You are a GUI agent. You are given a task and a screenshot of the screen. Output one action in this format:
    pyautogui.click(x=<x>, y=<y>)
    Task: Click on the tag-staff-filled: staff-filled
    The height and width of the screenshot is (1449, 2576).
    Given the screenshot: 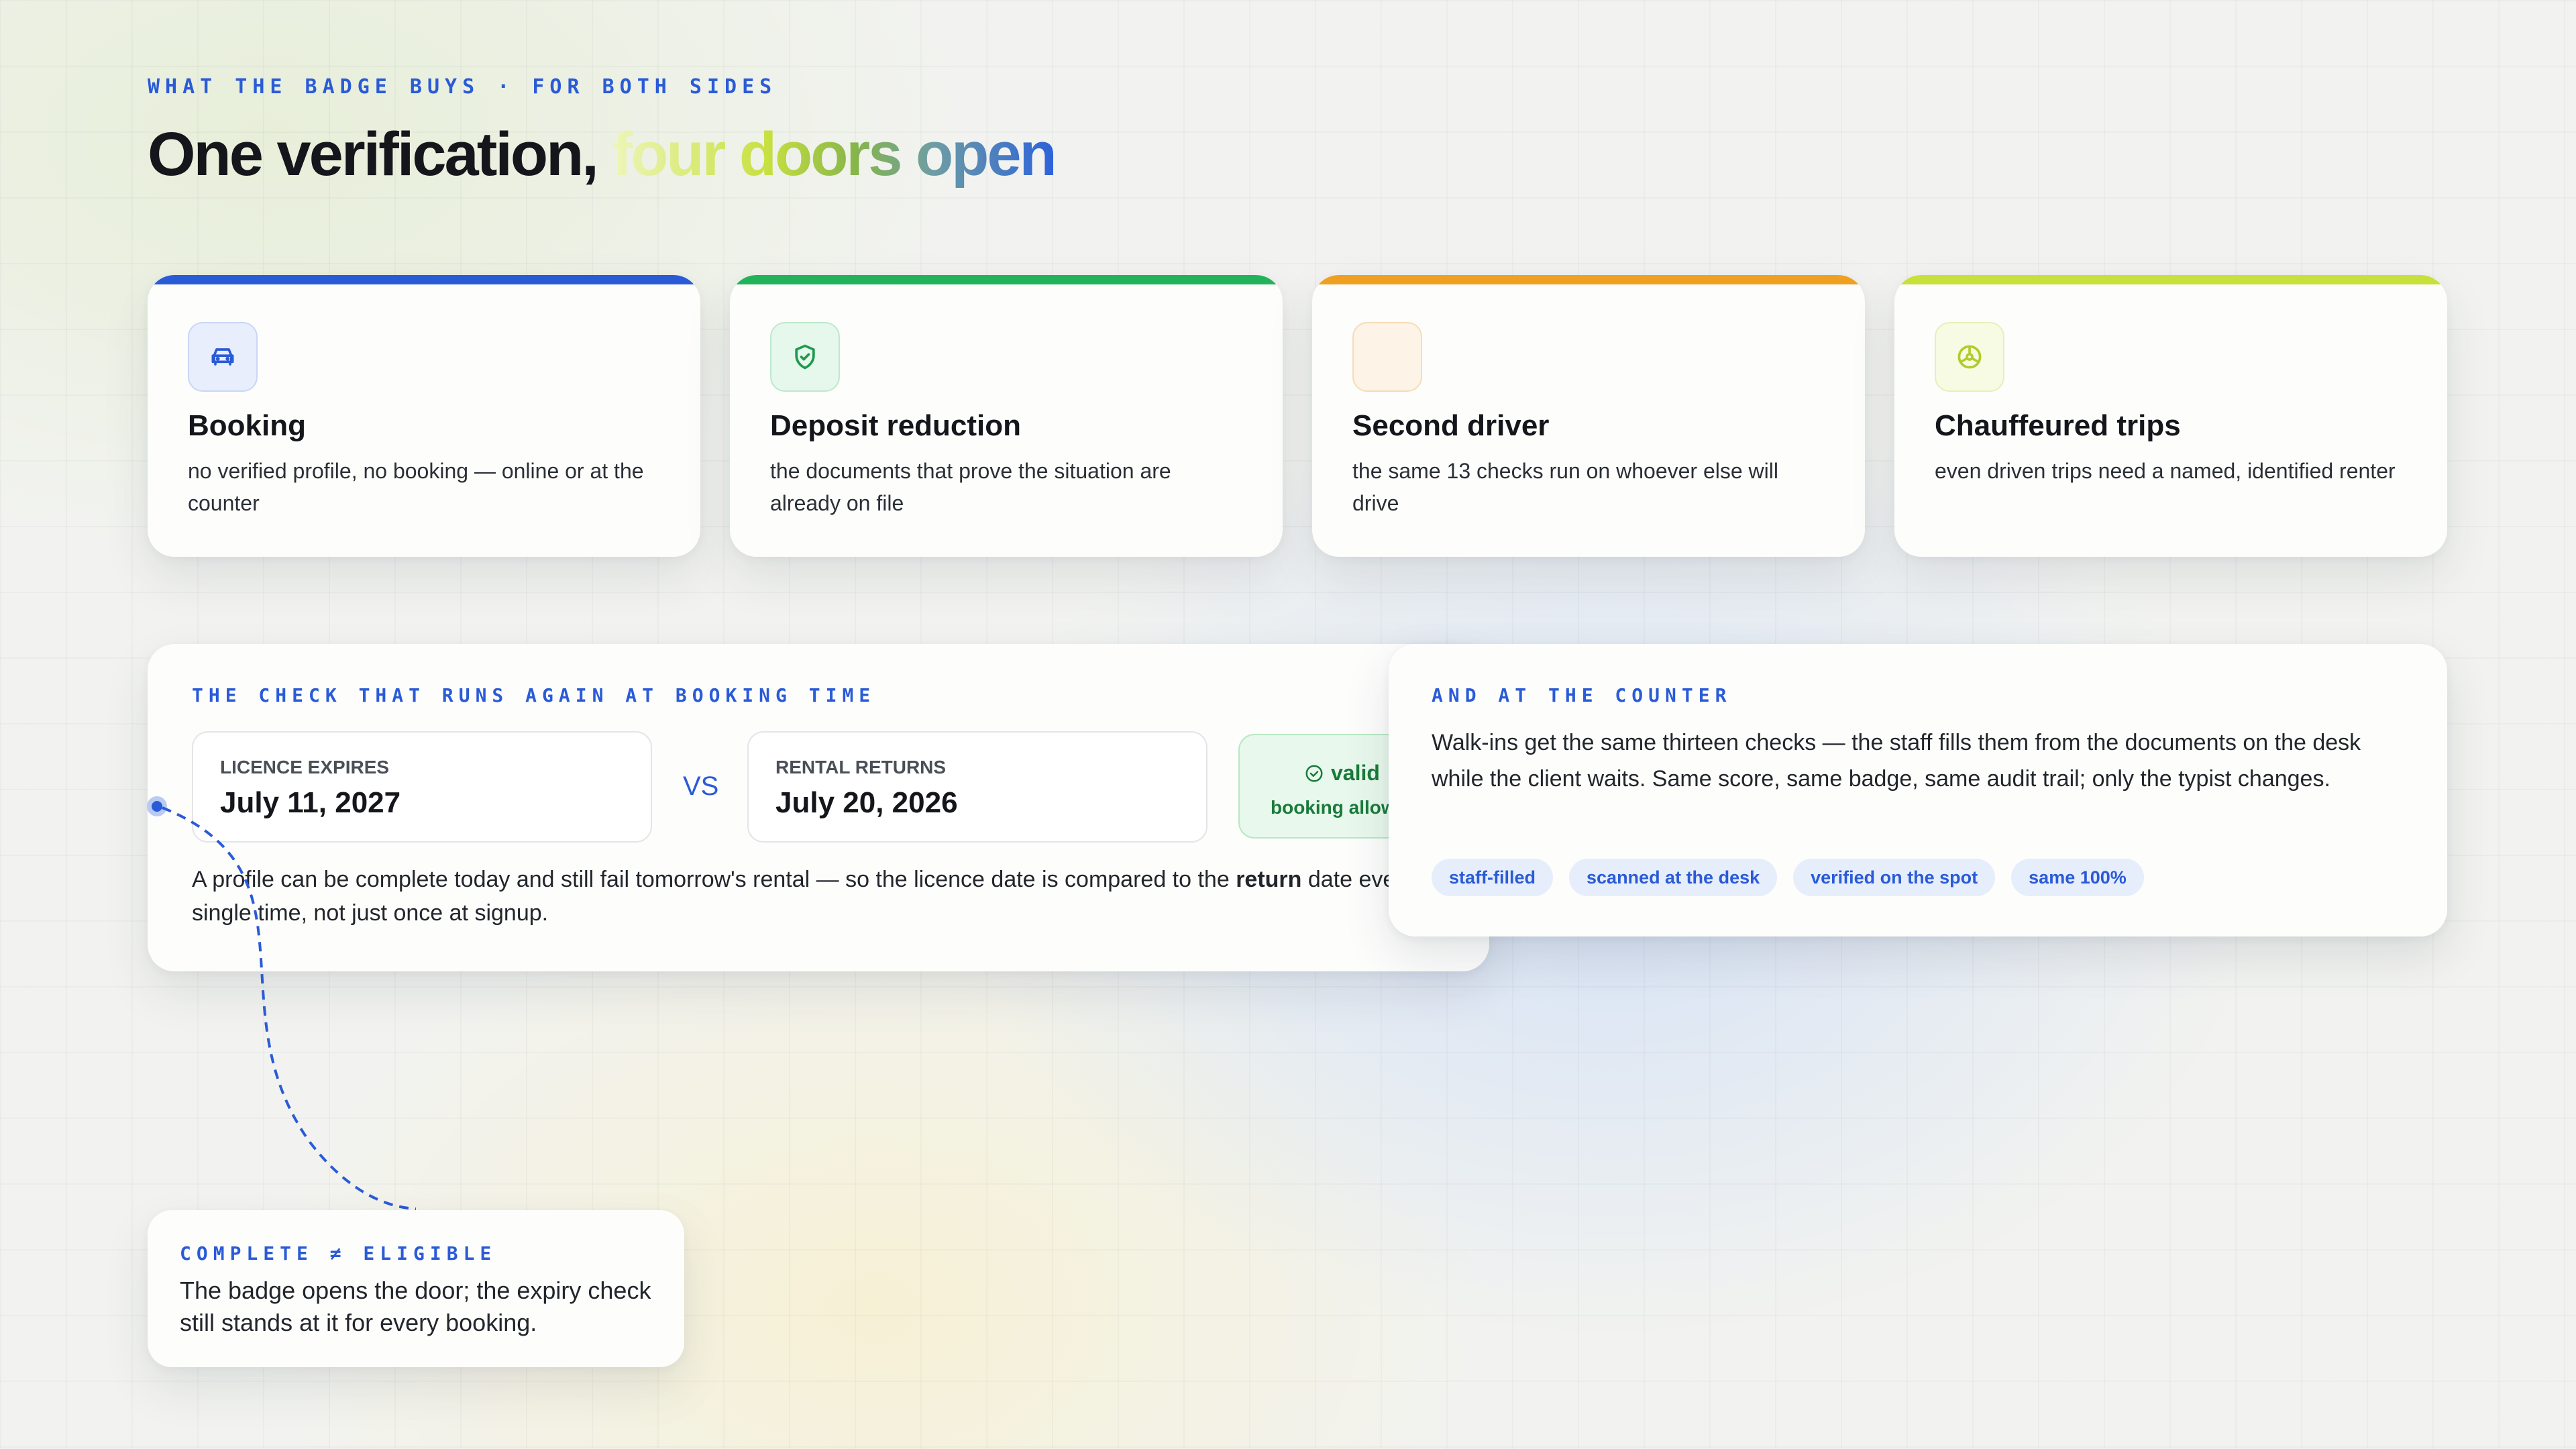 What is the action you would take?
    pyautogui.click(x=1493, y=877)
    